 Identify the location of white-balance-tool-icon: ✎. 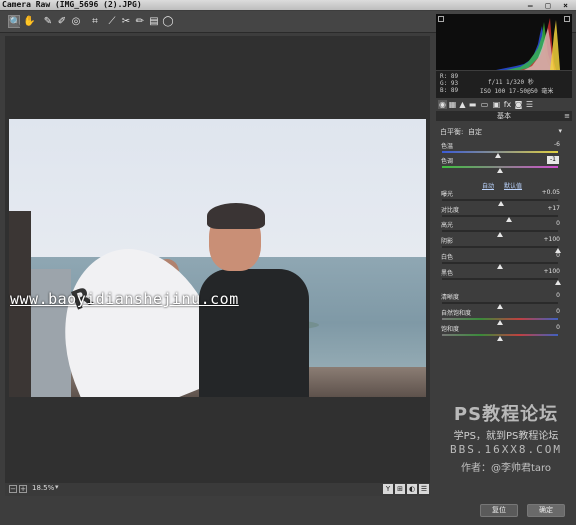
(48, 21).